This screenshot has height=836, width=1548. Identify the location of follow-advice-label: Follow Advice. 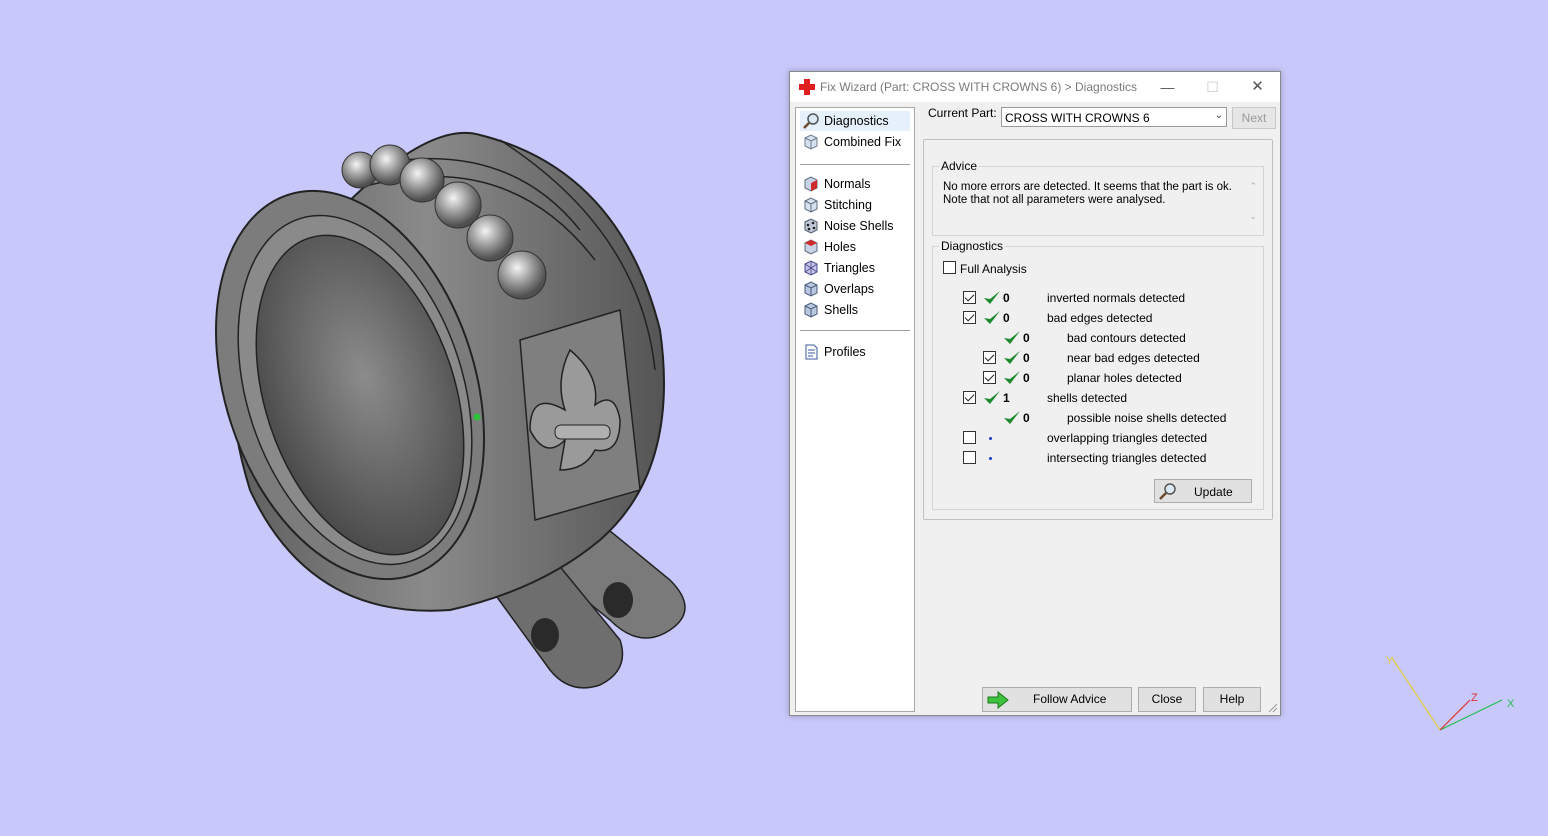
(1070, 699).